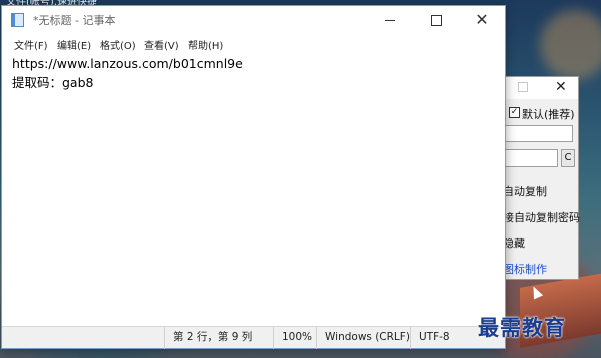 Image resolution: width=601 pixels, height=358 pixels. I want to click on option-auto-copy-password: 接自动复制密码, so click(541, 217).